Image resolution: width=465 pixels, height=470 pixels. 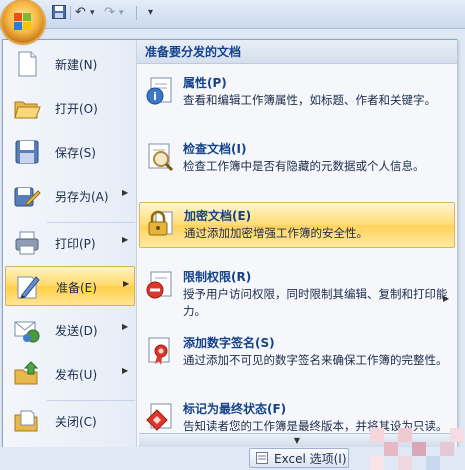 What do you see at coordinates (297, 52) in the screenshot?
I see `submenu-heading: 准备要分发的文档` at bounding box center [297, 52].